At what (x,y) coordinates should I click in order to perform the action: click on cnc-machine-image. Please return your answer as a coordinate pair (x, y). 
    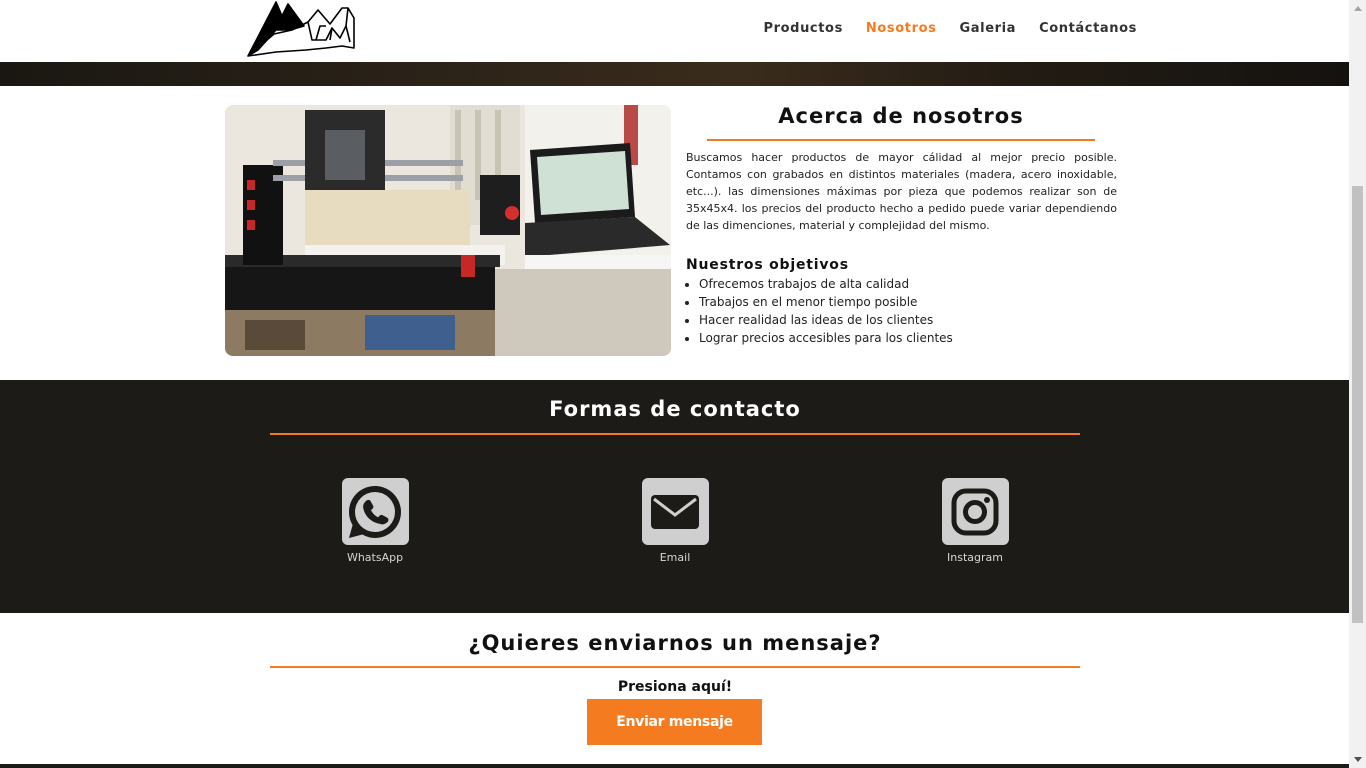
    Looking at the image, I should click on (448, 230).